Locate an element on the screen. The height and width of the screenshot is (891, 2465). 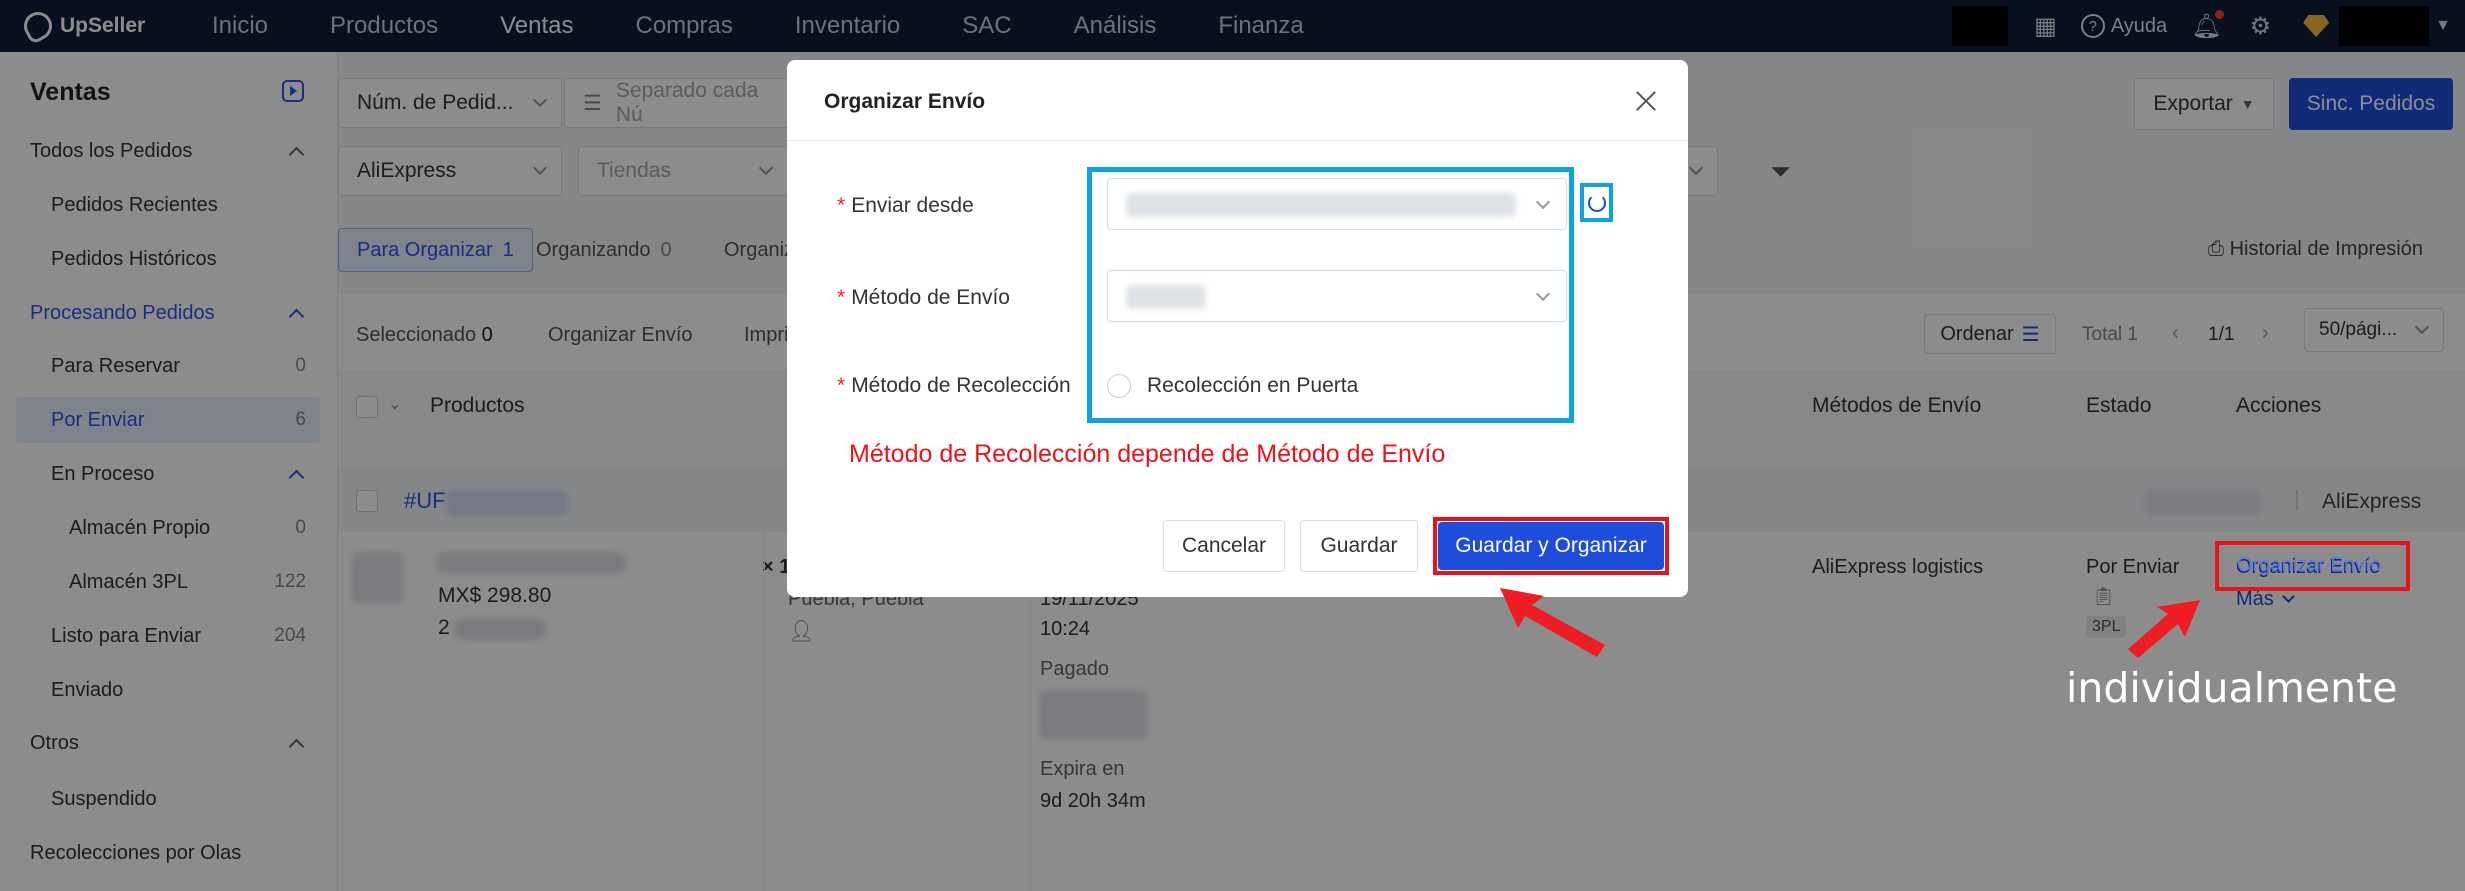
annotation-individualmente: individualmente is located at coordinates (2232, 688).